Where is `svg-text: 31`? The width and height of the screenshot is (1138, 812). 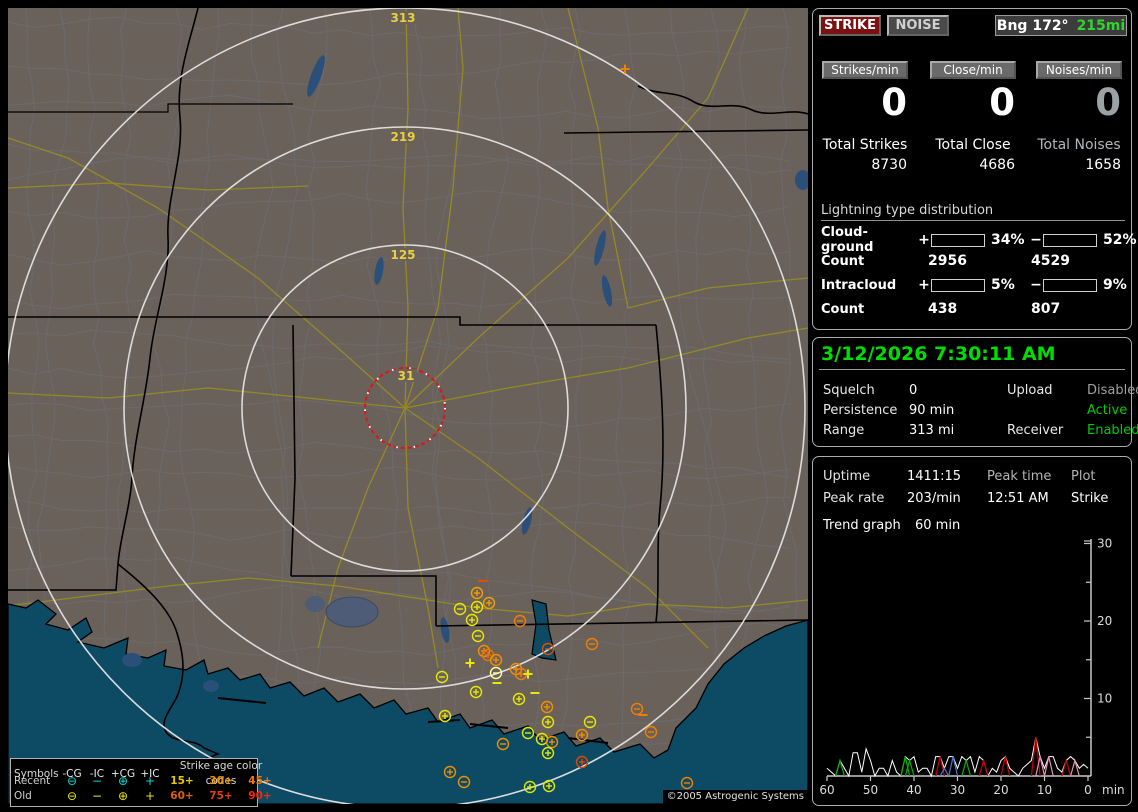
svg-text: 31 is located at coordinates (406, 376).